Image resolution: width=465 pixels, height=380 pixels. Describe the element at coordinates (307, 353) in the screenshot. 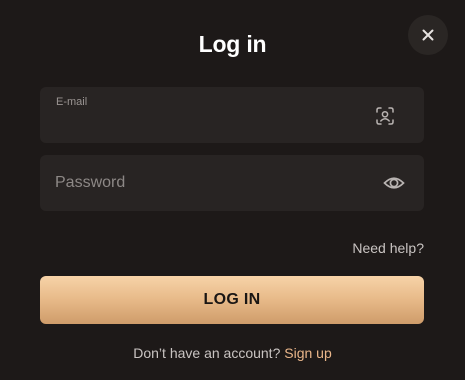

I see `sign-up-link: Sign up` at that location.